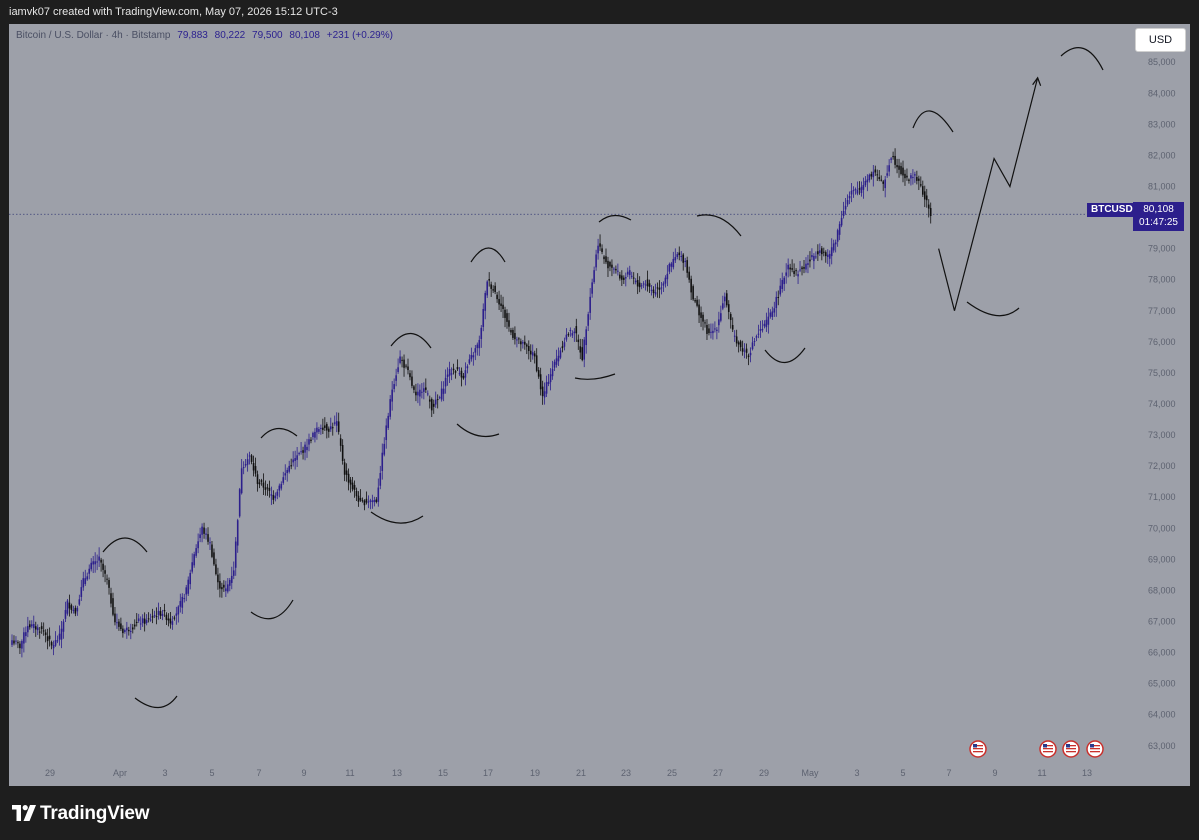 The height and width of the screenshot is (840, 1199). Describe the element at coordinates (303, 773) in the screenshot. I see `x-tick-label: 9` at that location.